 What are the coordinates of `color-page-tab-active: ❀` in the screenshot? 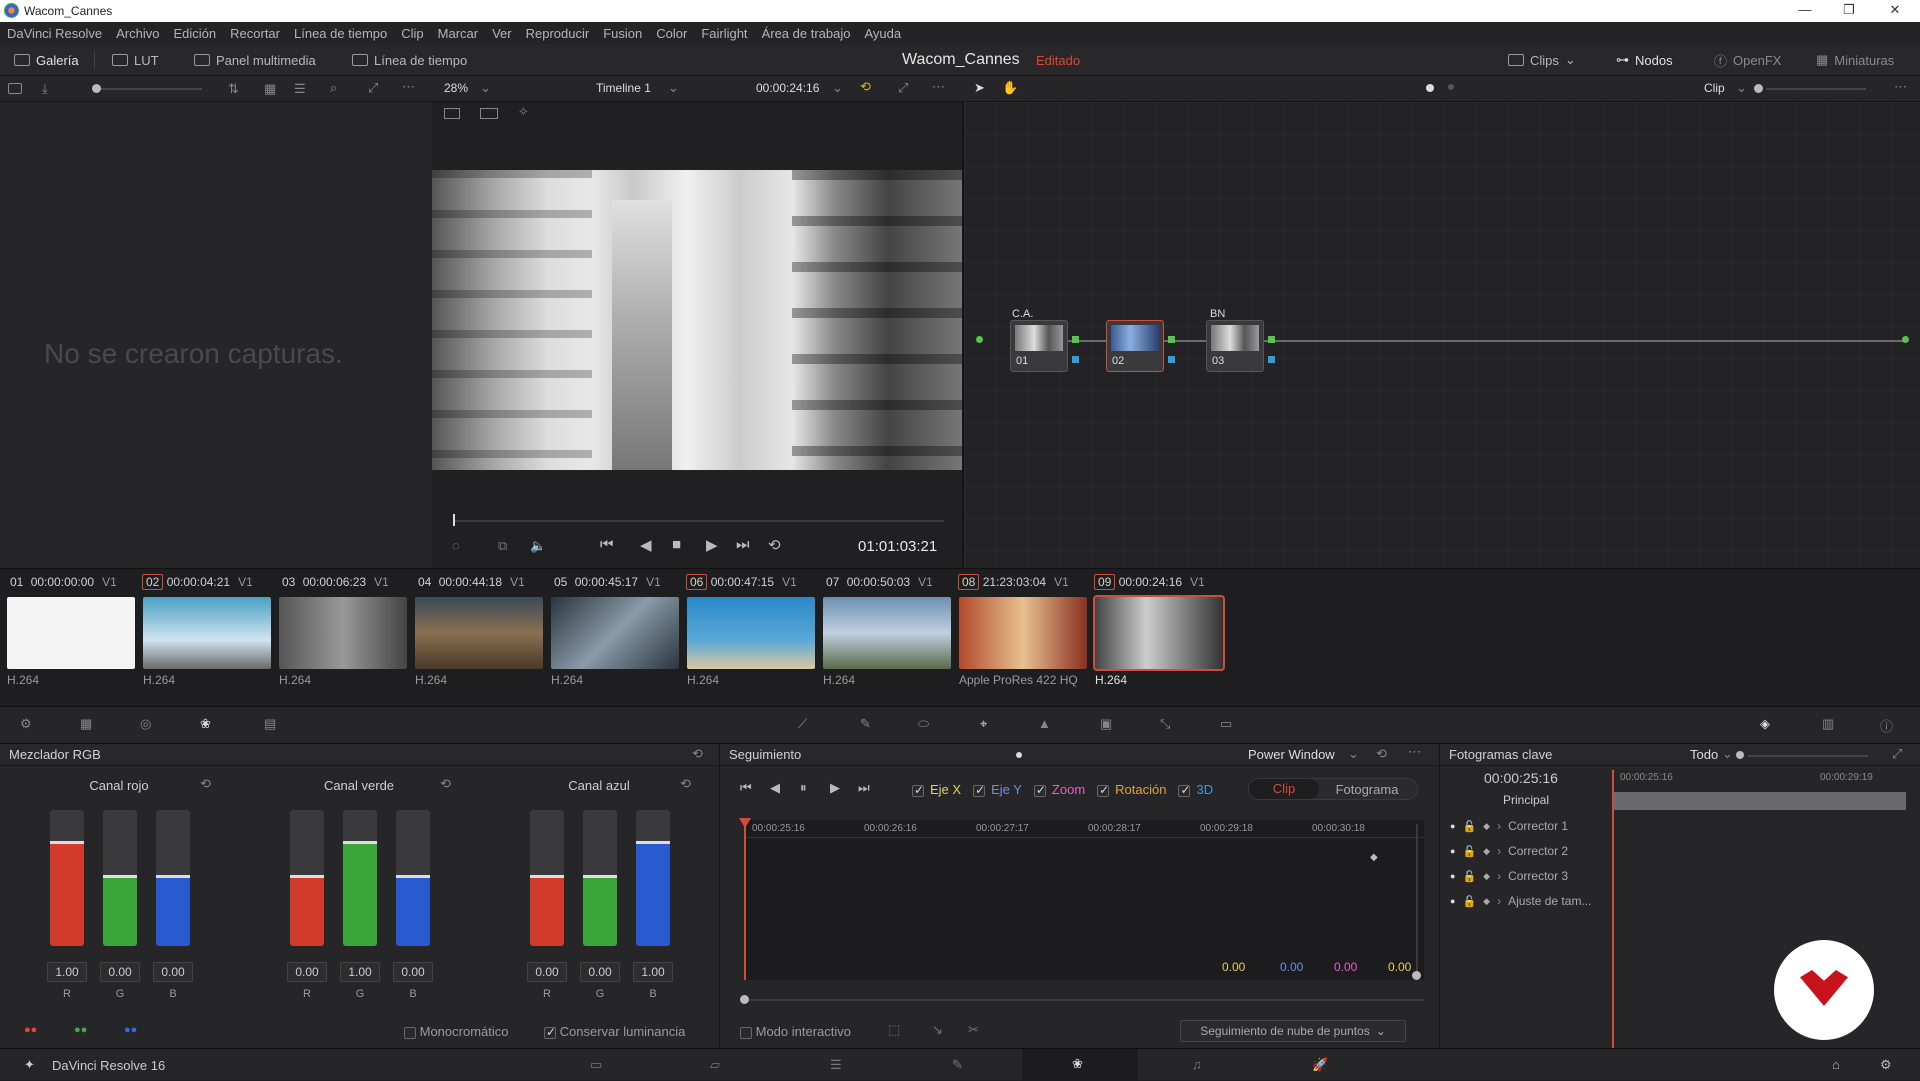 It's located at (1080, 1065).